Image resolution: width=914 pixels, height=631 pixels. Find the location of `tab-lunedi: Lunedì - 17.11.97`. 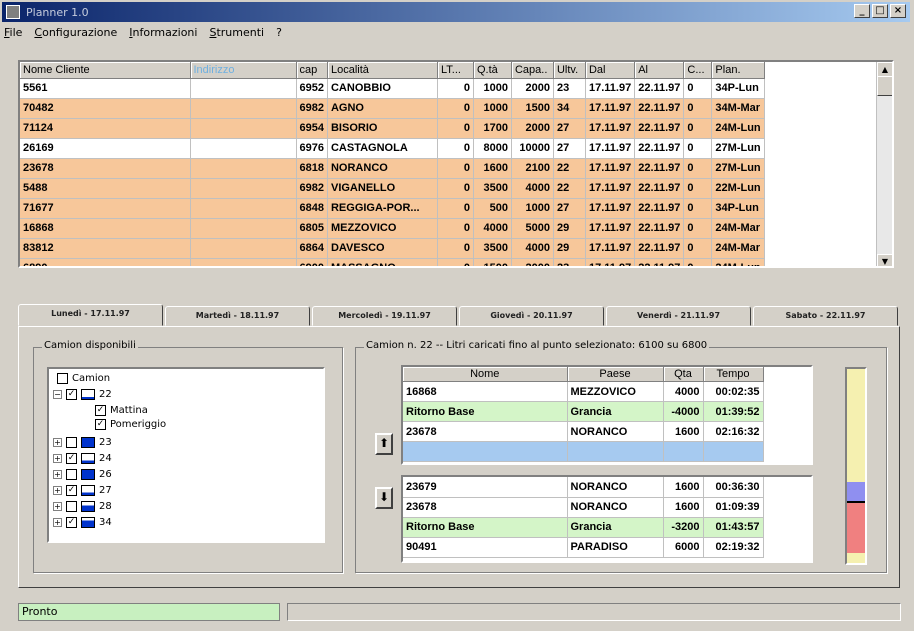

tab-lunedi: Lunedì - 17.11.97 is located at coordinates (90, 315).